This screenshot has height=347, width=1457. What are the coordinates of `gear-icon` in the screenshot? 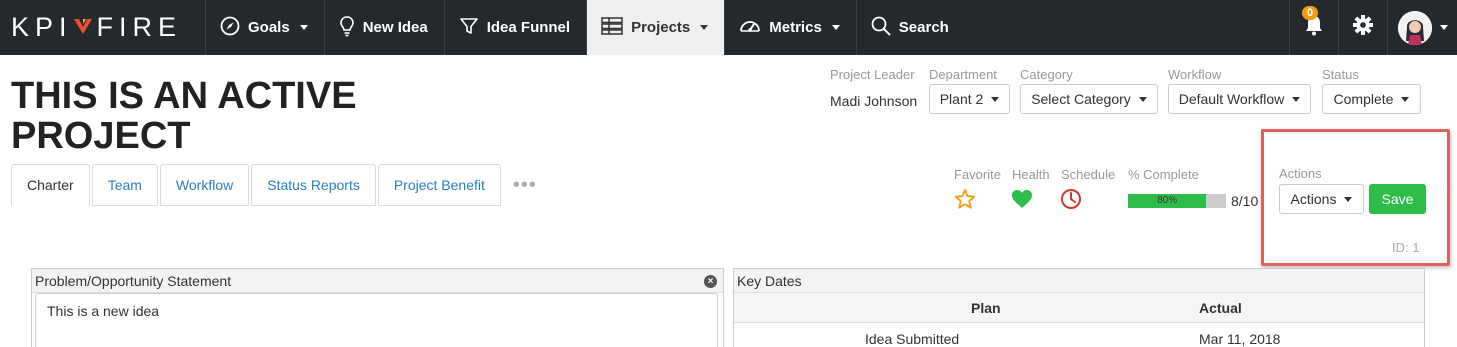 It's located at (1363, 27).